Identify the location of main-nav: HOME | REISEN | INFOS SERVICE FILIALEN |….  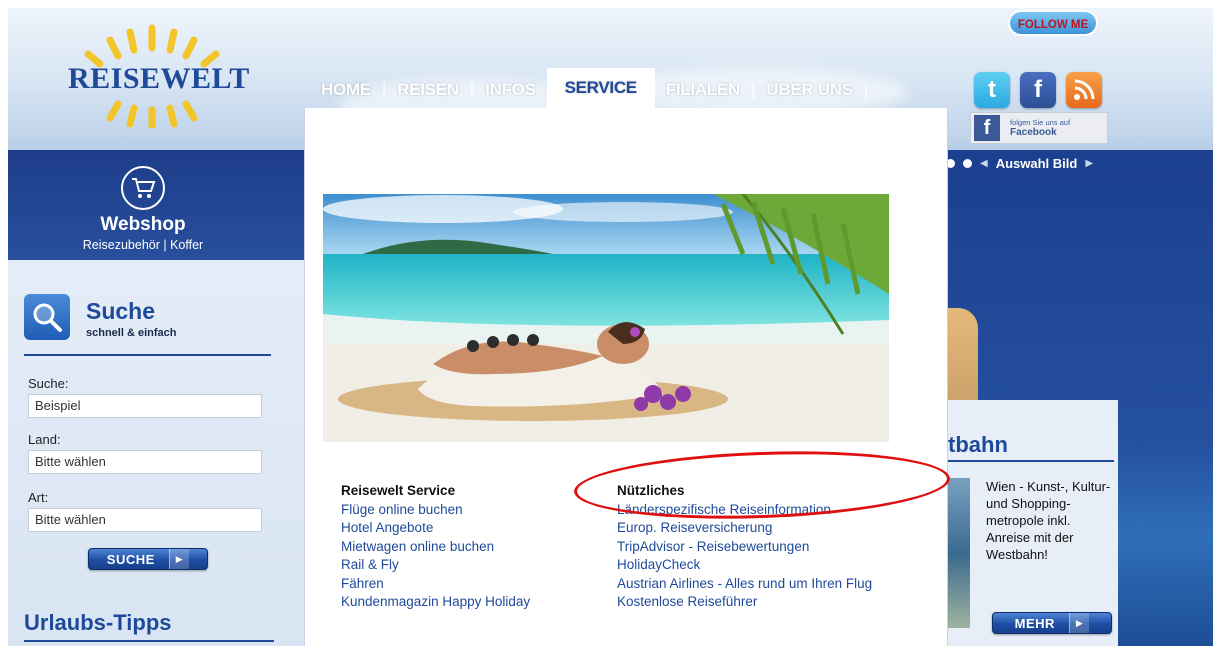
(589, 90).